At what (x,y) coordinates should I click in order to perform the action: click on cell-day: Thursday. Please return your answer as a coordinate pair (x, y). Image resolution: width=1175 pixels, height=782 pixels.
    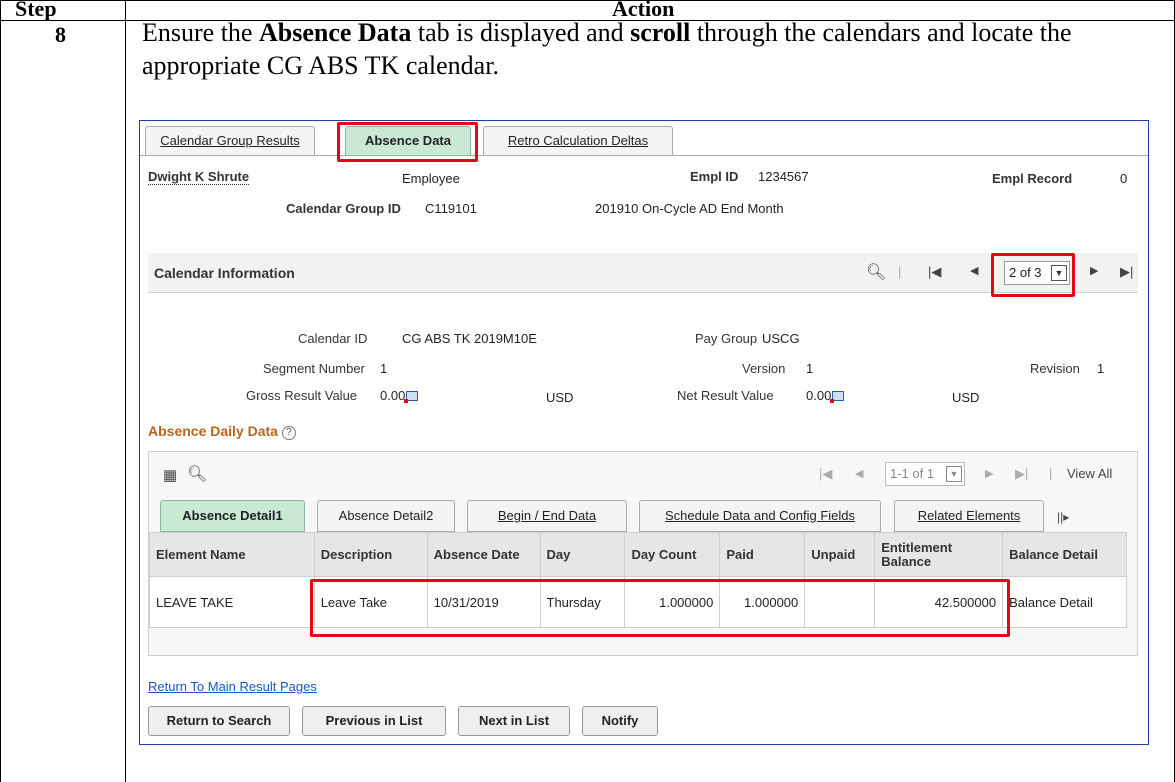
    Looking at the image, I should click on (582, 602).